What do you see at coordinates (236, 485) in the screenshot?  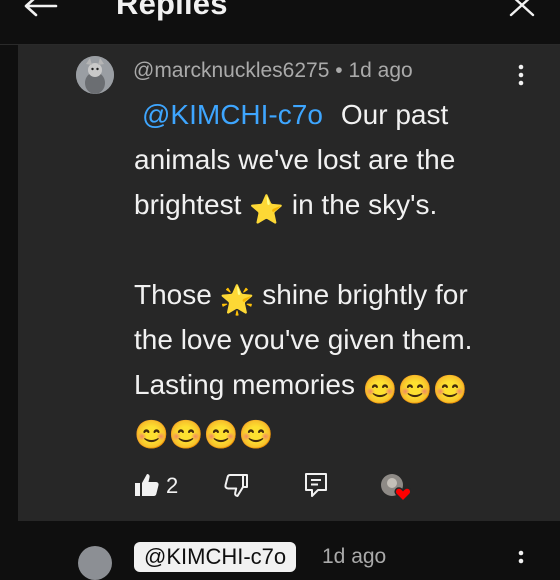 I see `thumbs-down-icon` at bounding box center [236, 485].